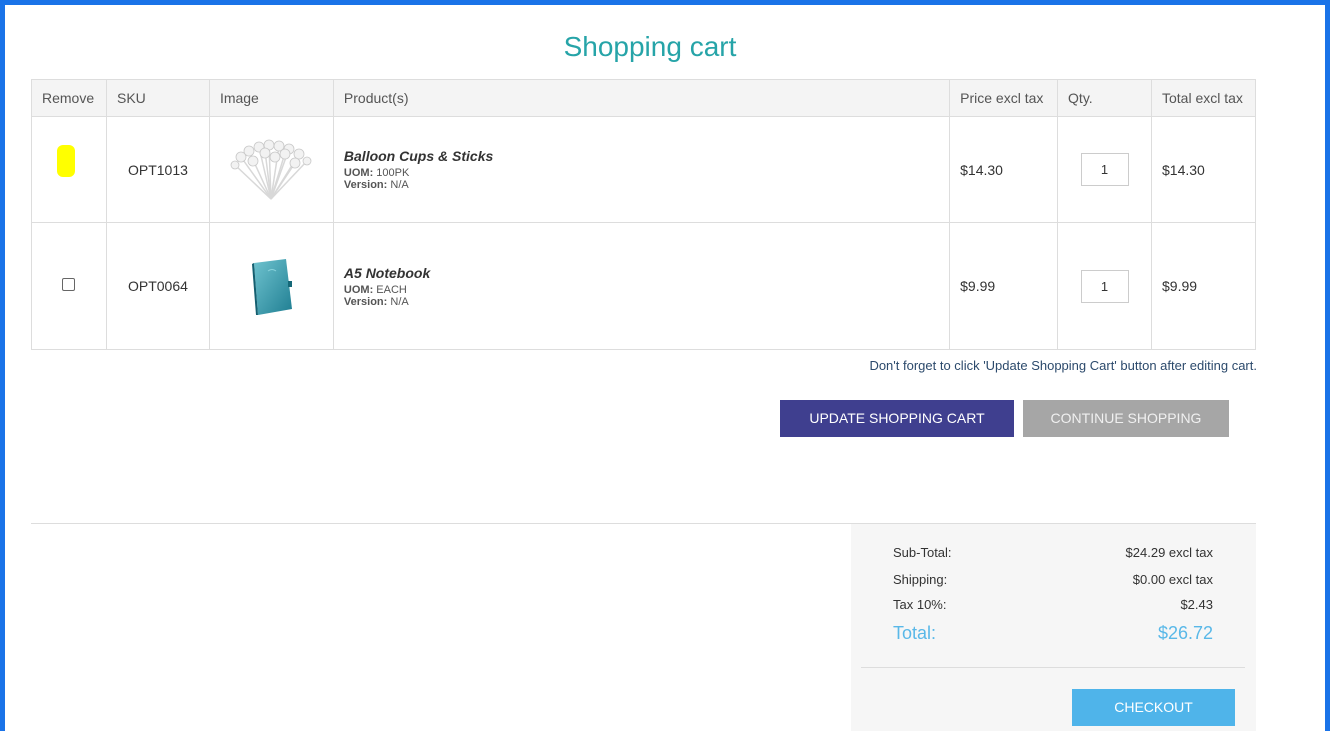 Image resolution: width=1330 pixels, height=731 pixels. Describe the element at coordinates (1203, 169) in the screenshot. I see `total-cell: $14.30` at that location.